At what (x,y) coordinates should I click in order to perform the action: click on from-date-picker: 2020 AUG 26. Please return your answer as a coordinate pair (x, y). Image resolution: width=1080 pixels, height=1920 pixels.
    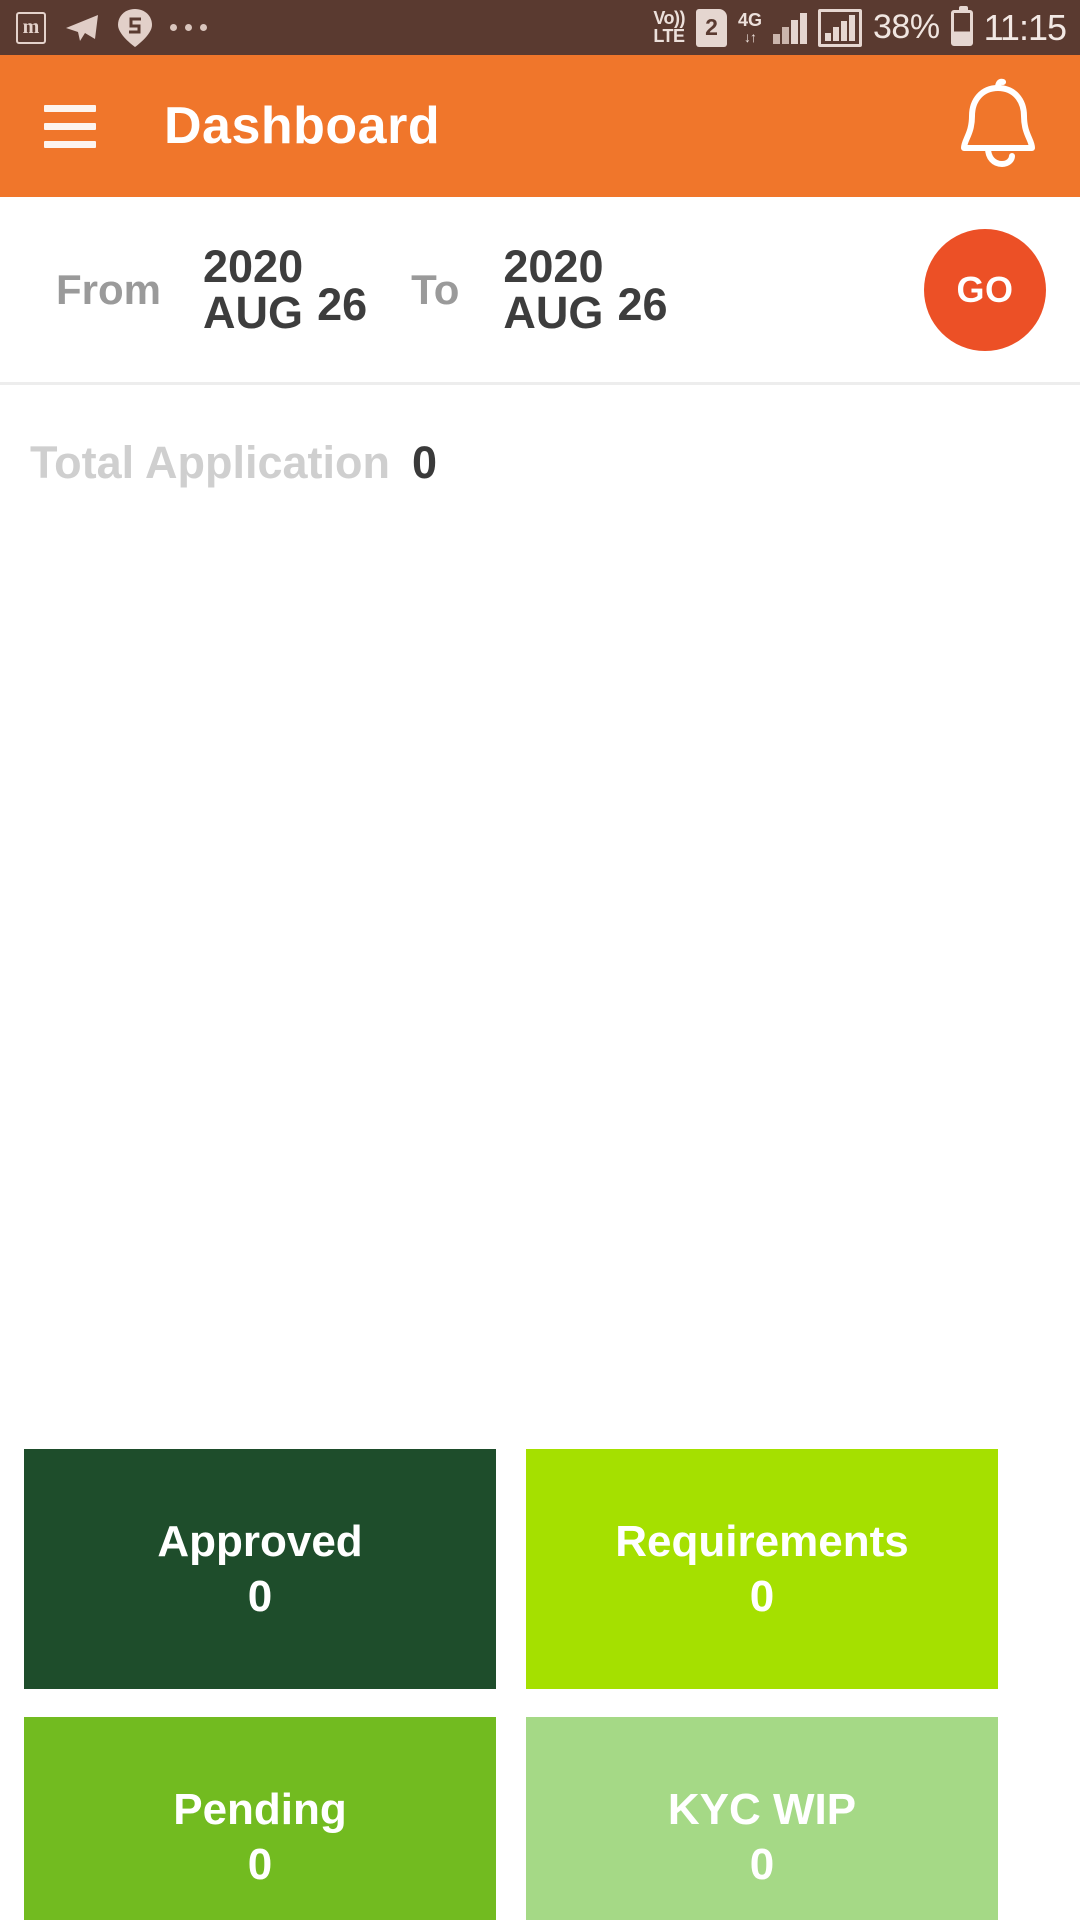
    Looking at the image, I should click on (285, 289).